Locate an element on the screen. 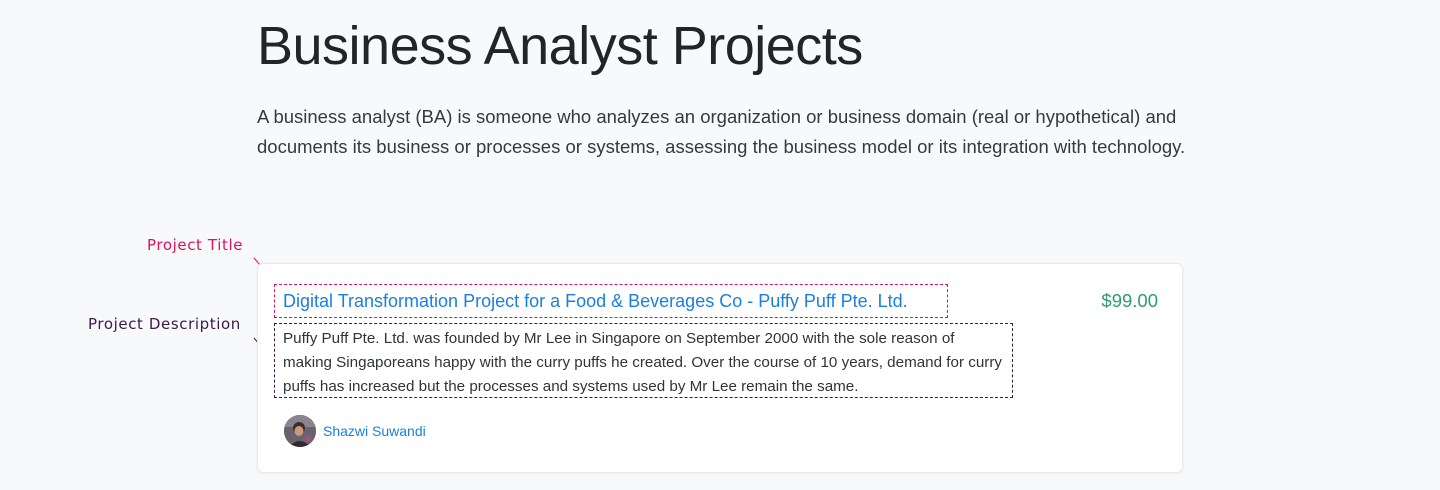 The height and width of the screenshot is (490, 1440). annotation-project-title: Project Title is located at coordinates (195, 245).